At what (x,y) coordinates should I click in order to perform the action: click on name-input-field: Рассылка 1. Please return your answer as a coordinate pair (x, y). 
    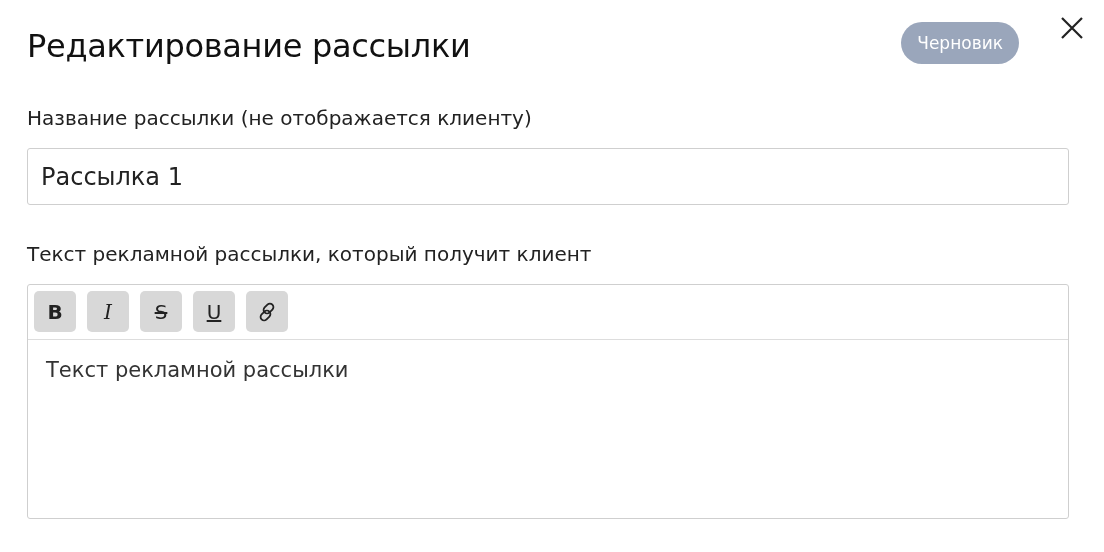
    Looking at the image, I should click on (548, 176).